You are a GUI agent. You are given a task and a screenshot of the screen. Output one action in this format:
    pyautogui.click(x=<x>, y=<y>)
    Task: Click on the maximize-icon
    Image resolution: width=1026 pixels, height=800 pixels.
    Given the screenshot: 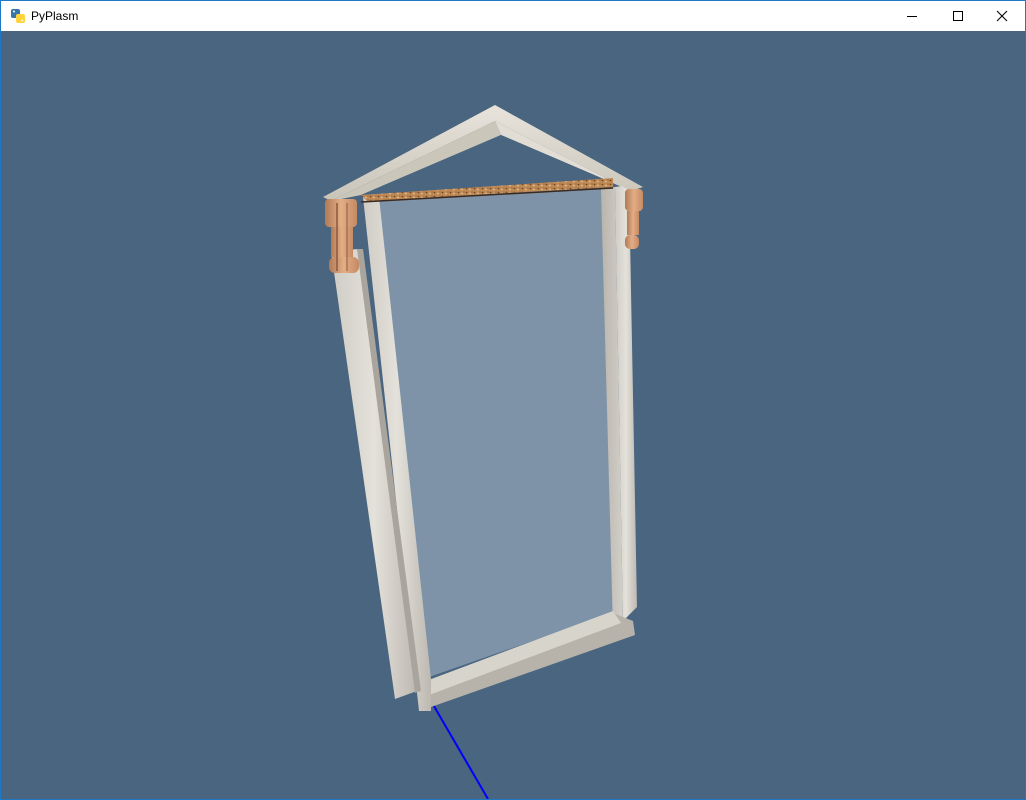 What is the action you would take?
    pyautogui.click(x=958, y=16)
    